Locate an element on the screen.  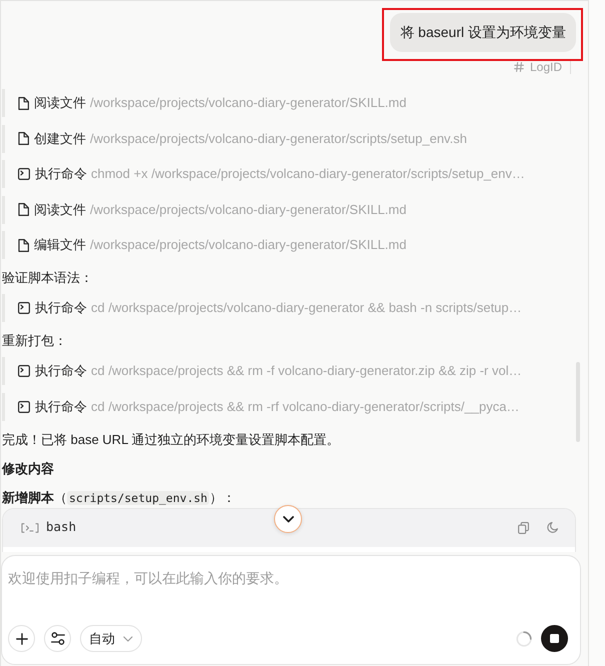
attach-button is located at coordinates (21, 638).